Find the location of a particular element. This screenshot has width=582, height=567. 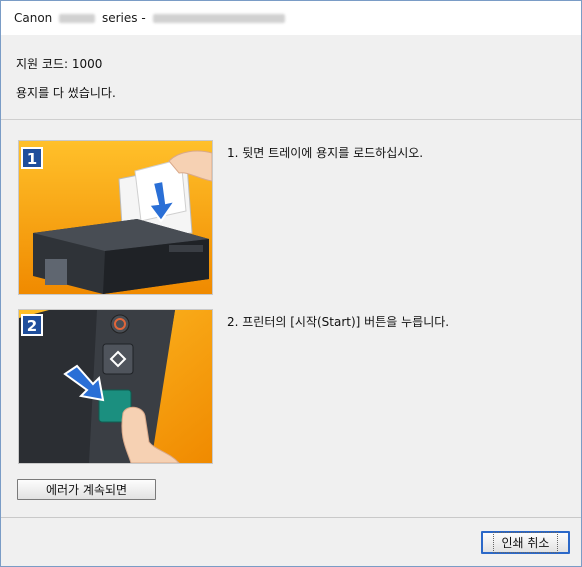

step-badge-2: 2 is located at coordinates (32, 325).